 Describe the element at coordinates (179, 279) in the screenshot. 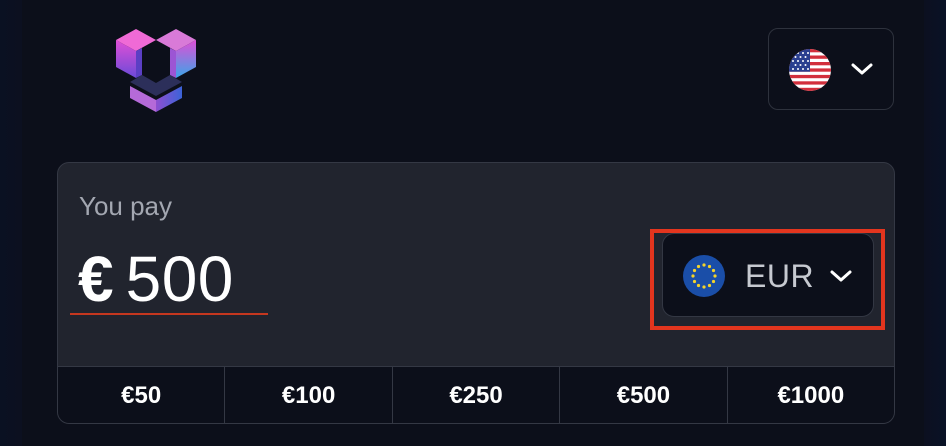

I see `amount-value: 500` at that location.